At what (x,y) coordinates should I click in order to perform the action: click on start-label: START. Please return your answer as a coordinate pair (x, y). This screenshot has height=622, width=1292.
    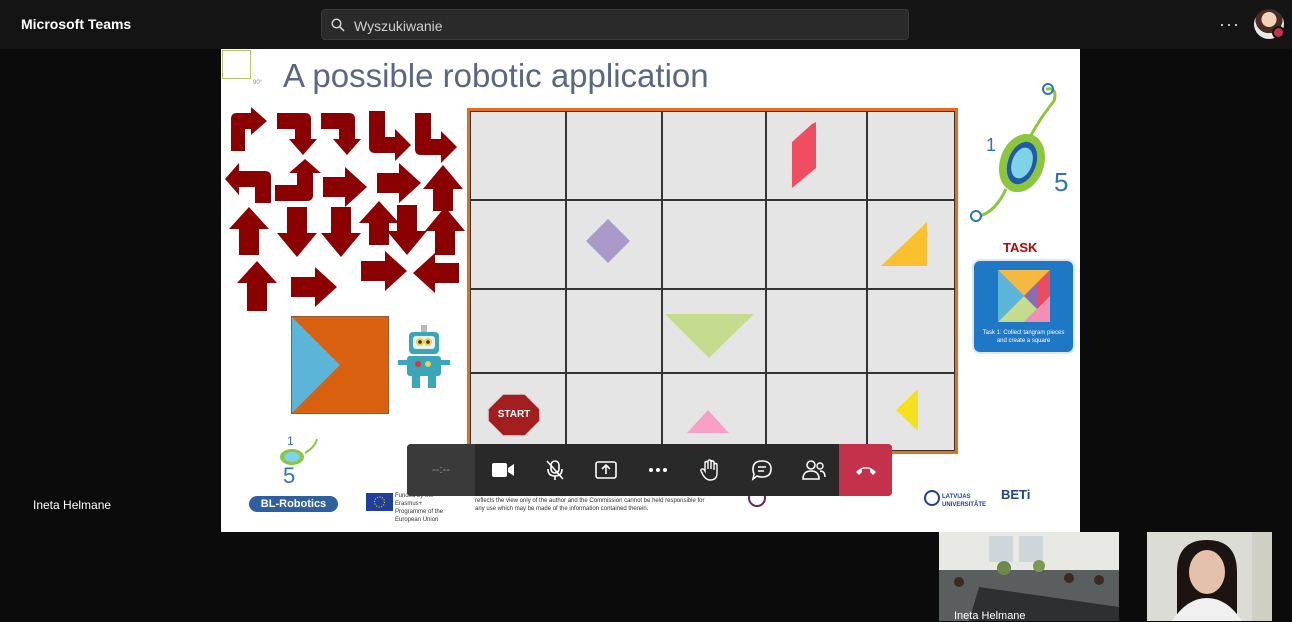
    Looking at the image, I should click on (514, 414).